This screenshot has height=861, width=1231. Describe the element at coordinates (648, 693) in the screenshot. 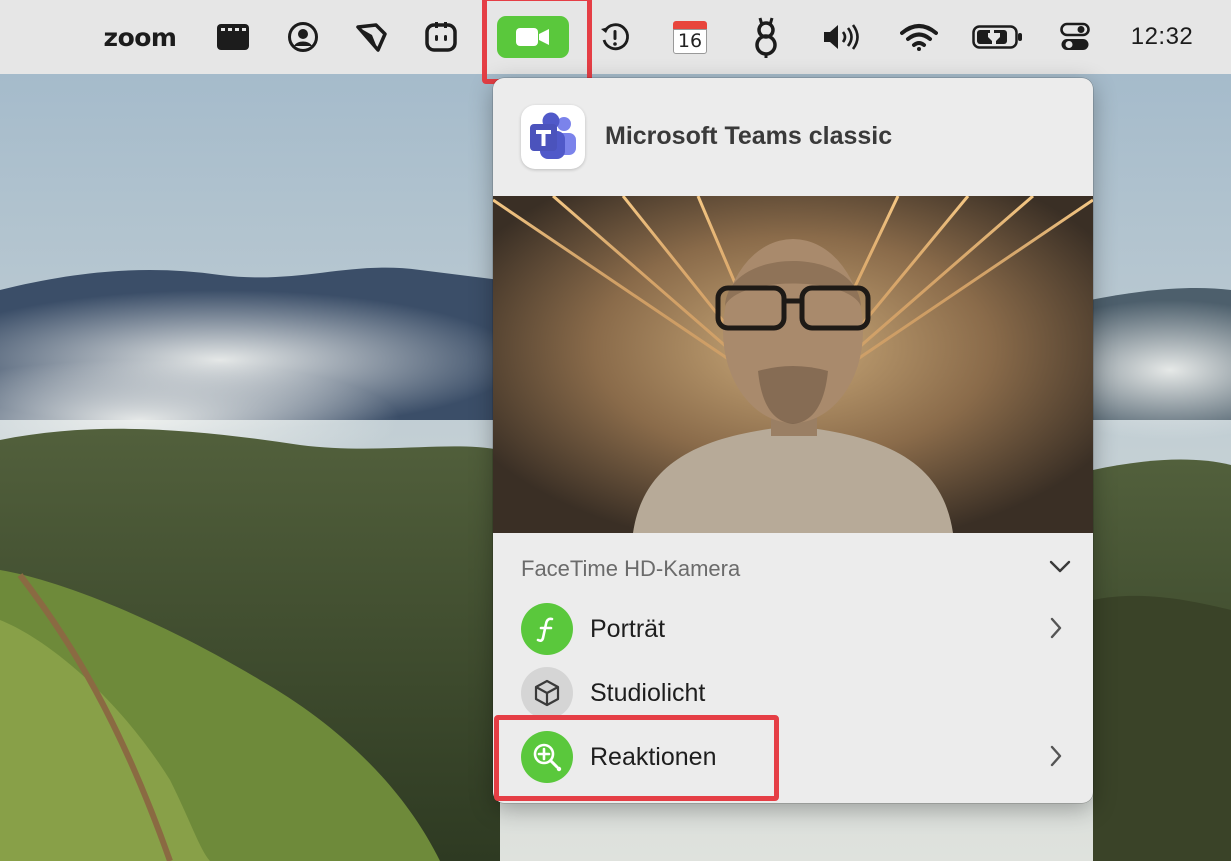

I see `studio-light-label: Studiolicht` at that location.